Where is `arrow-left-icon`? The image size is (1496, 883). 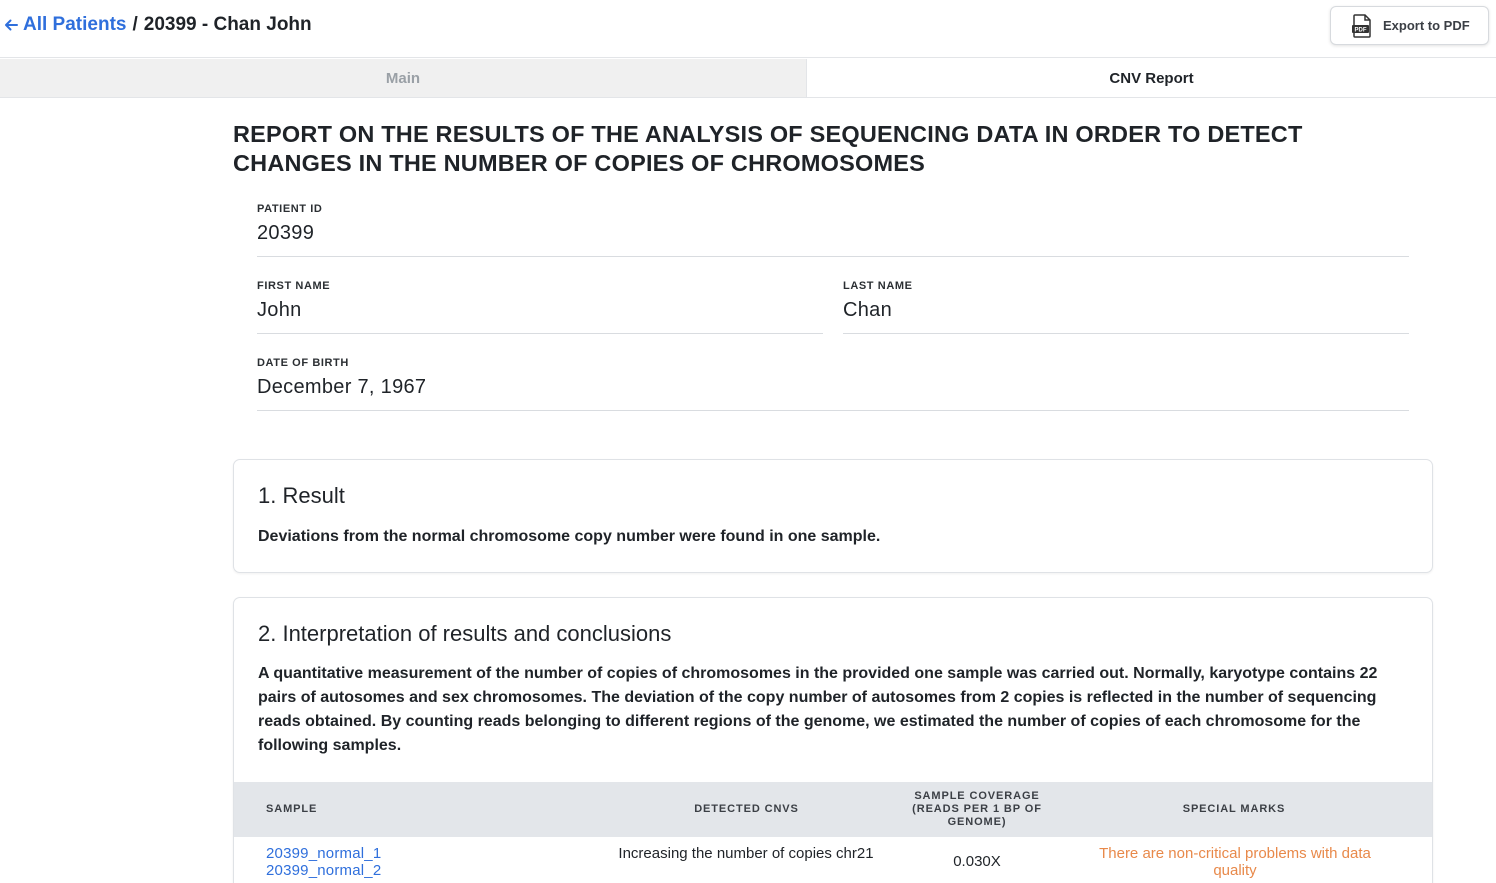 arrow-left-icon is located at coordinates (11, 25).